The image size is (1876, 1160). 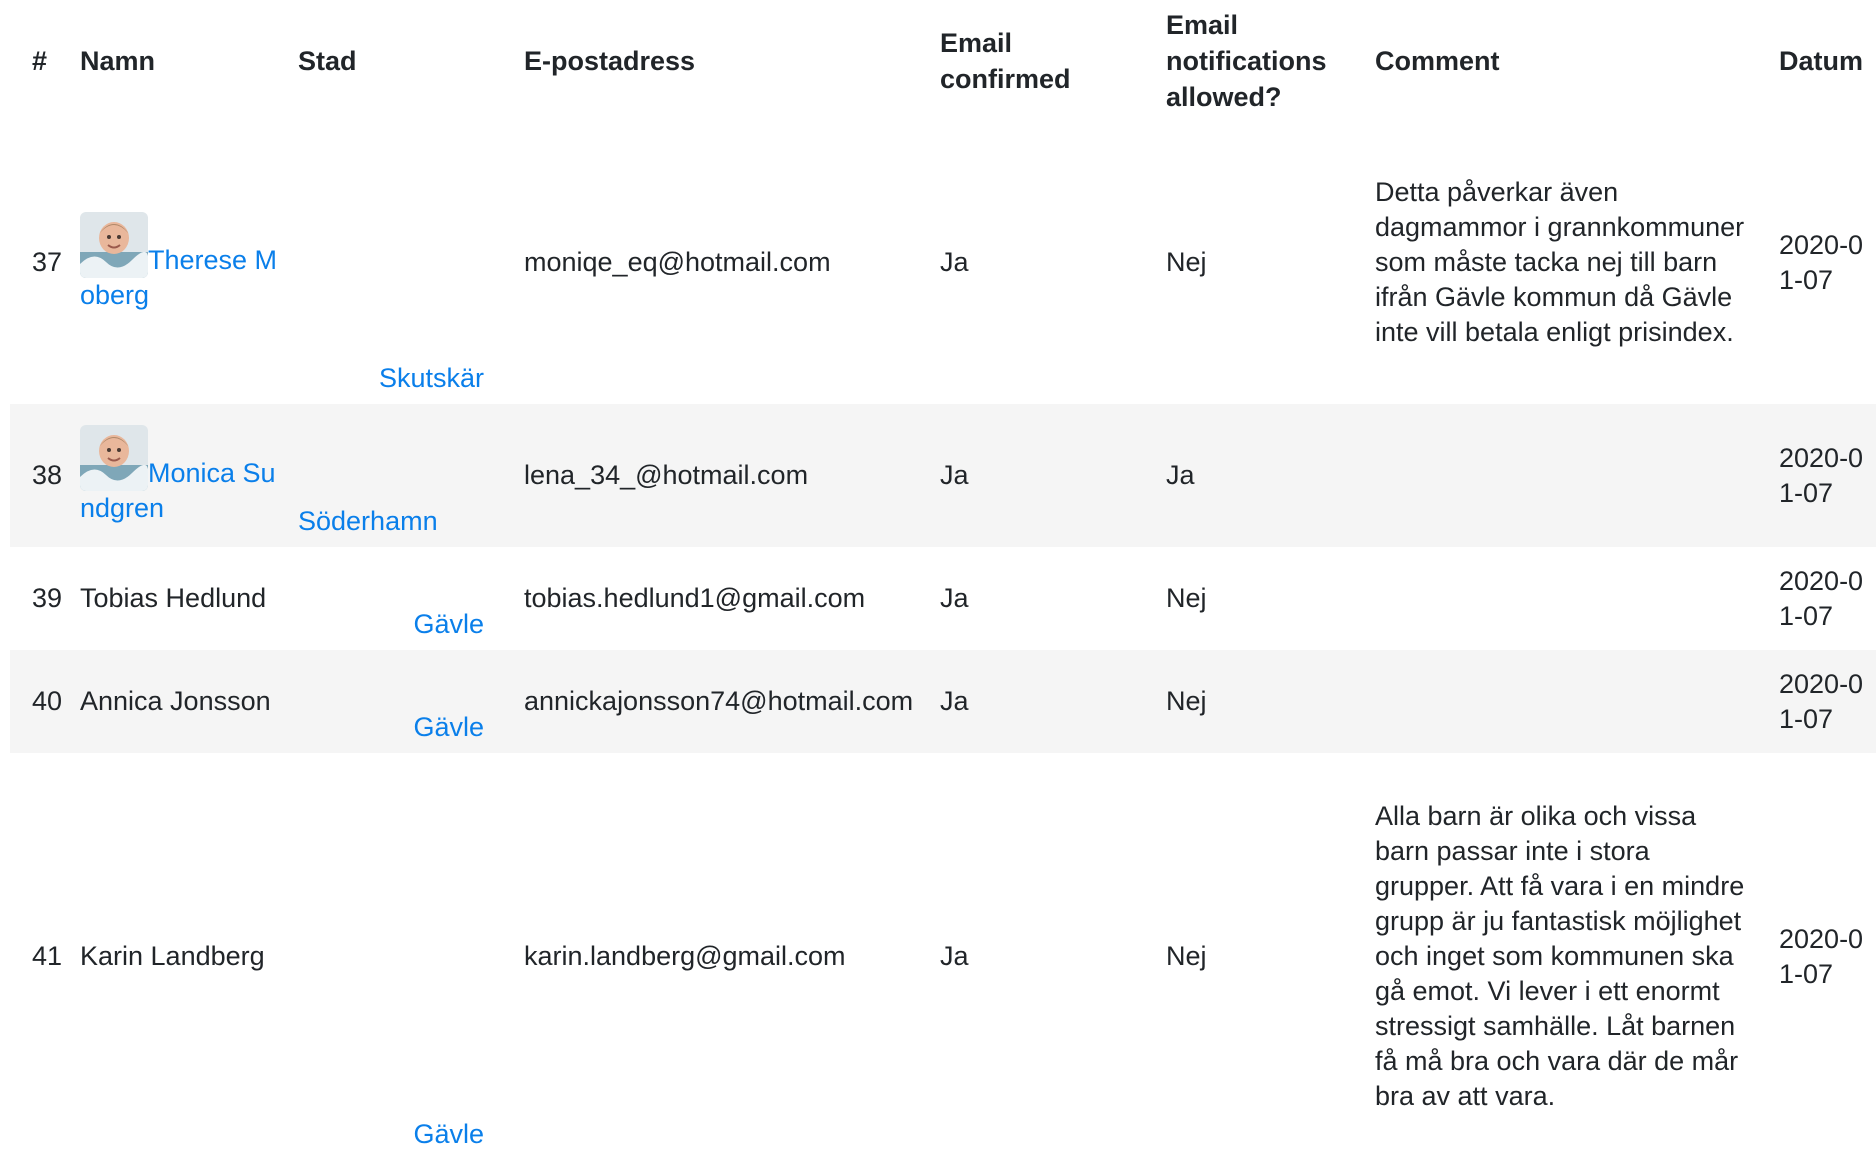 I want to click on email-cell: tobias.hedlund1@gmail.com, so click(x=695, y=598).